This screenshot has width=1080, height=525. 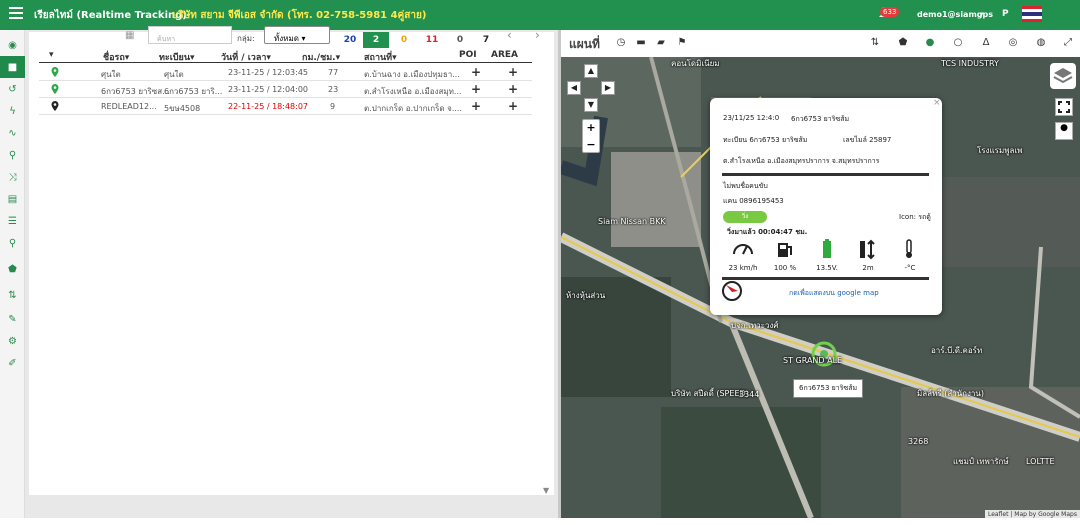 What do you see at coordinates (1032, 14) in the screenshot?
I see `thai-flag-icon` at bounding box center [1032, 14].